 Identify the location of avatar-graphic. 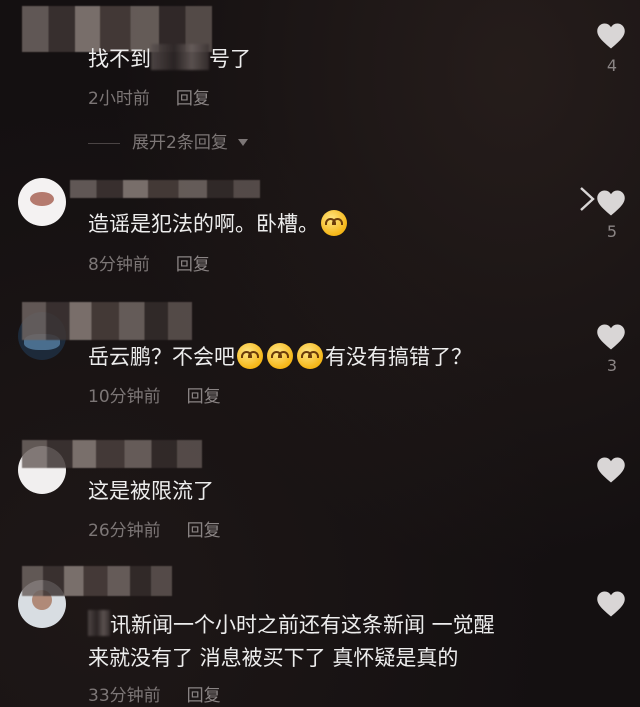
(42, 199).